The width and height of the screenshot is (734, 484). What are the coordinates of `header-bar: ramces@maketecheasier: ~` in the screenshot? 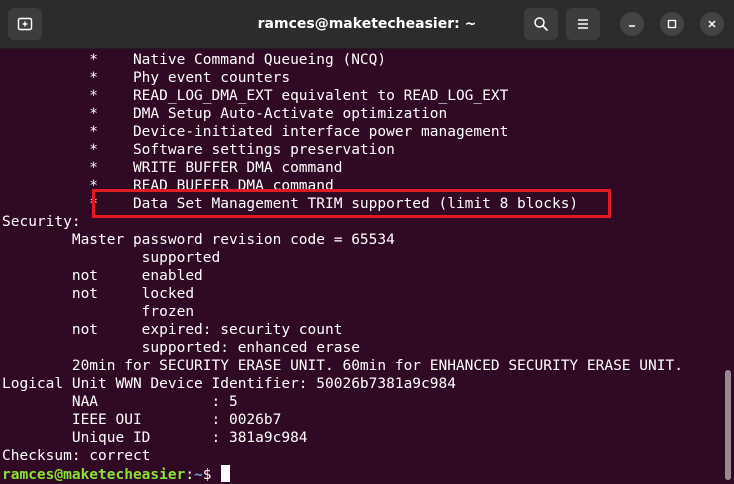 It's located at (367, 24).